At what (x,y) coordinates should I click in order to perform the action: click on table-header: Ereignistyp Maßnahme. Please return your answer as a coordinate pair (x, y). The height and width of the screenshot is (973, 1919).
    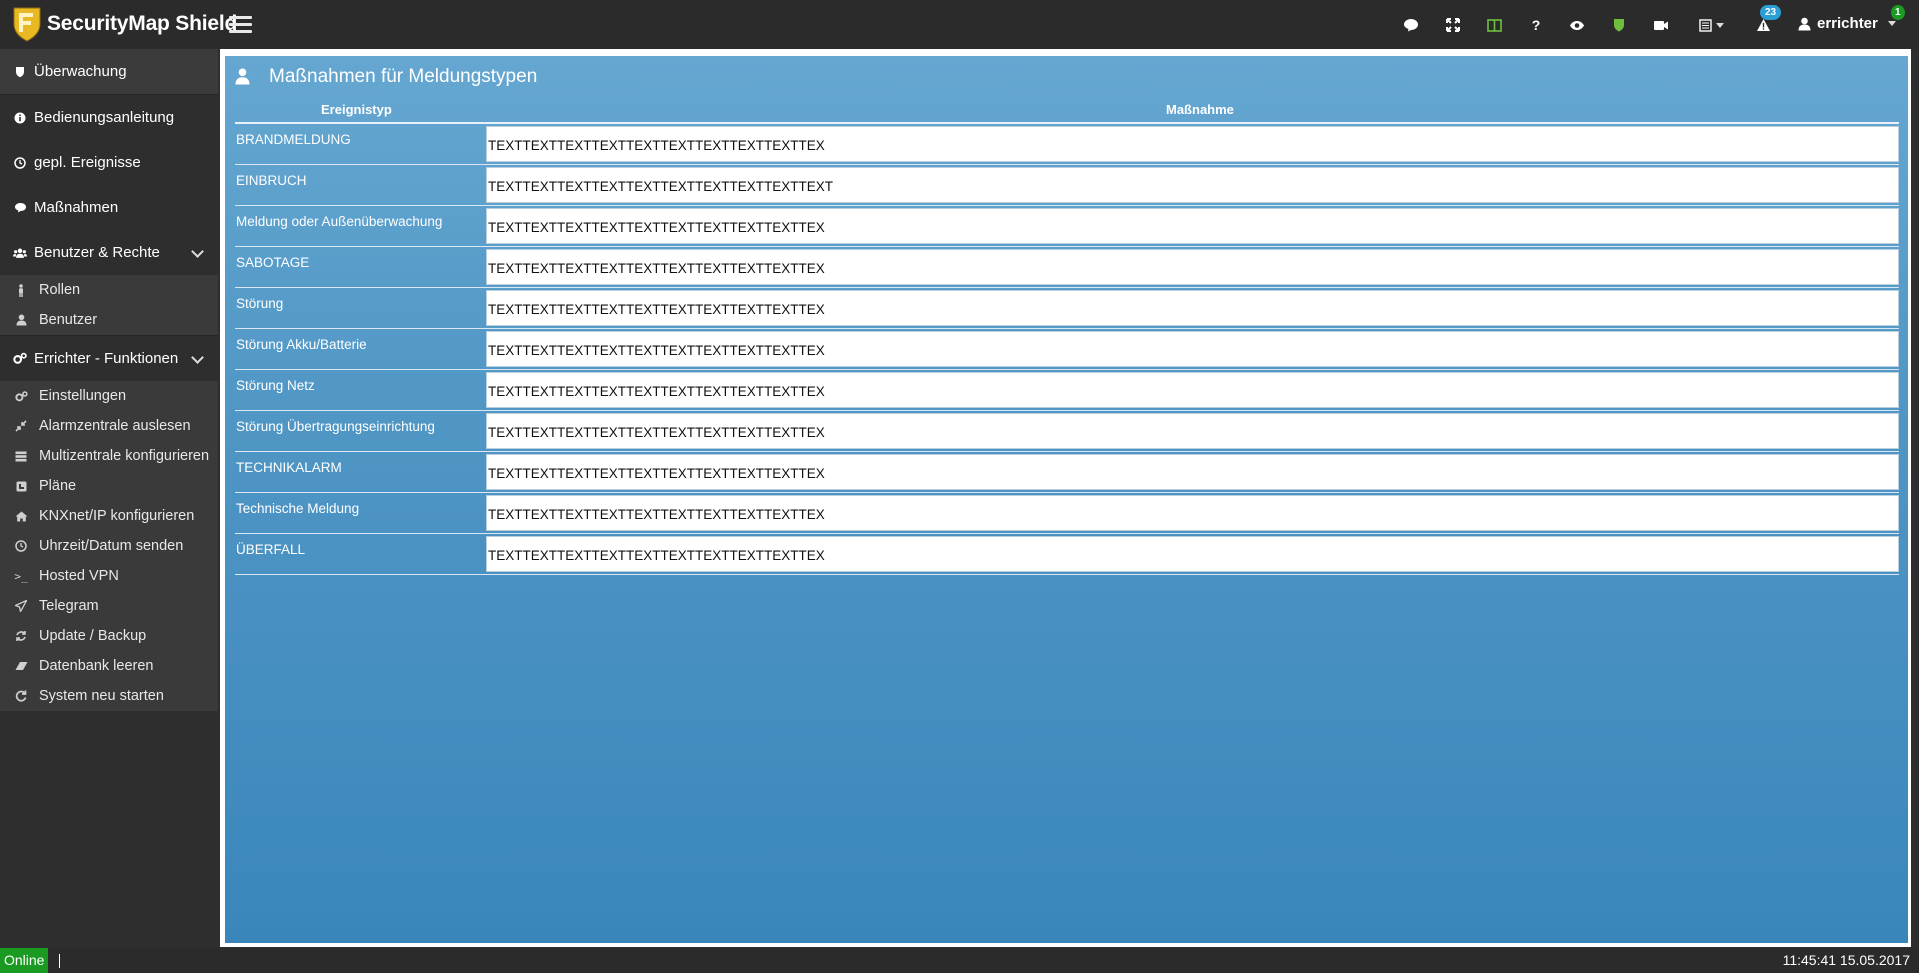
    Looking at the image, I should click on (1067, 112).